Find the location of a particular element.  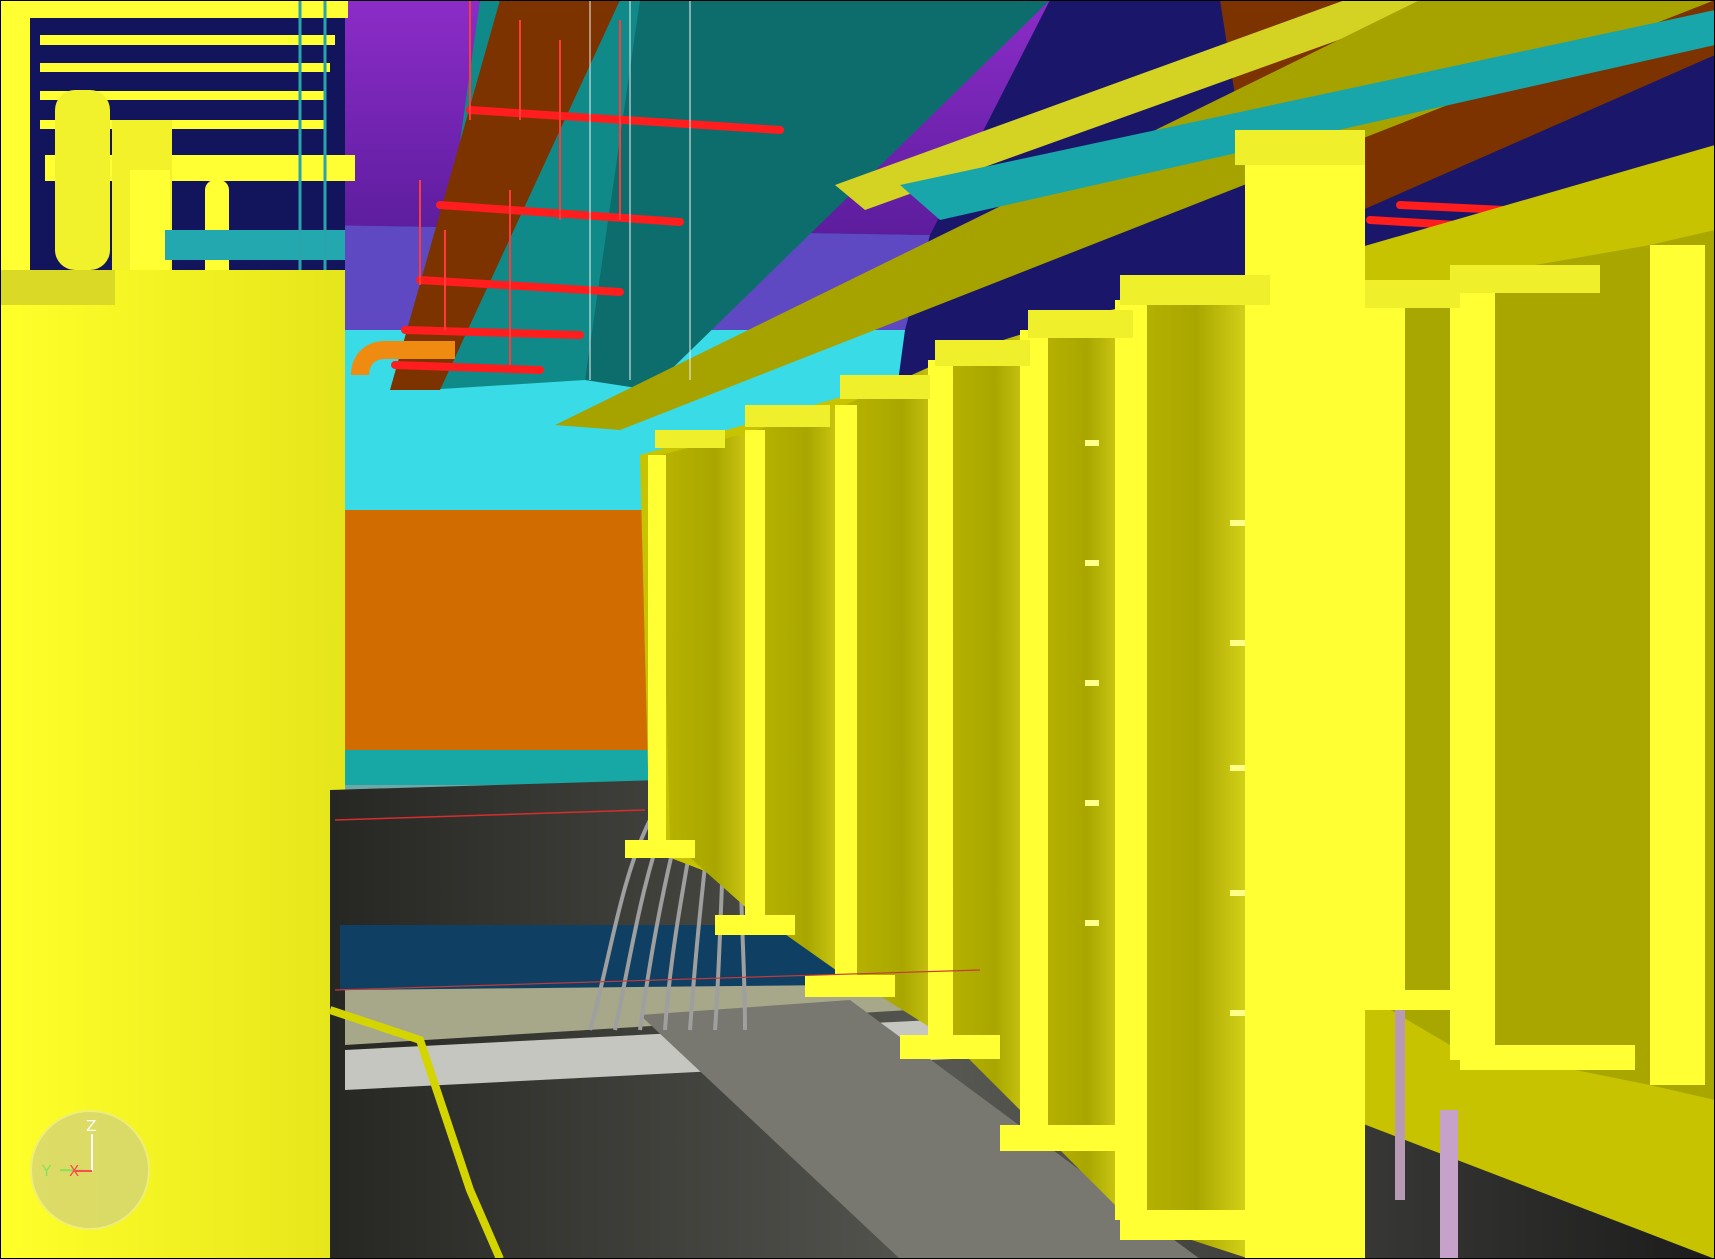

axis-z-label: Z is located at coordinates (91, 1126).